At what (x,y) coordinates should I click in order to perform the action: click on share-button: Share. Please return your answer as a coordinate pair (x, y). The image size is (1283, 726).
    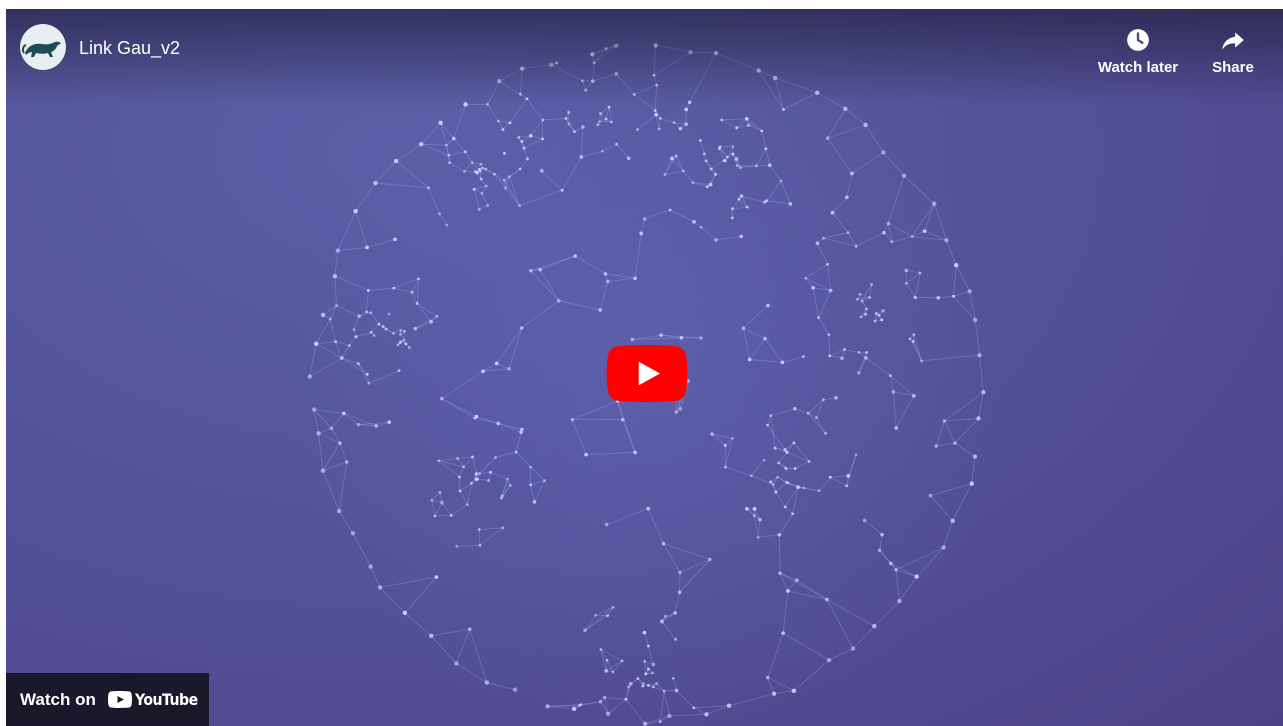
    Looking at the image, I should click on (1233, 51).